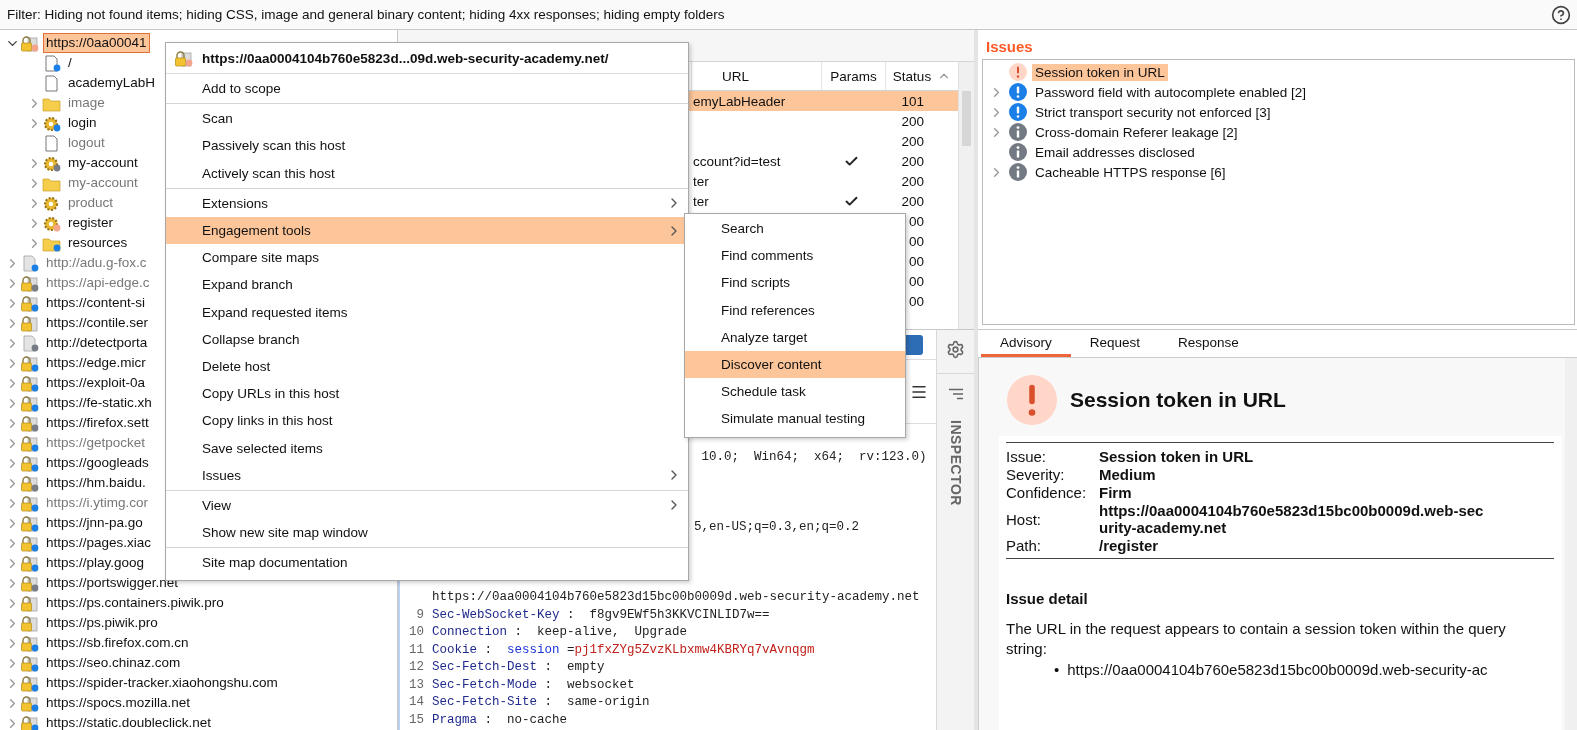  What do you see at coordinates (1170, 92) in the screenshot?
I see `issue-item: Password field with autocomplete enabled [2]` at bounding box center [1170, 92].